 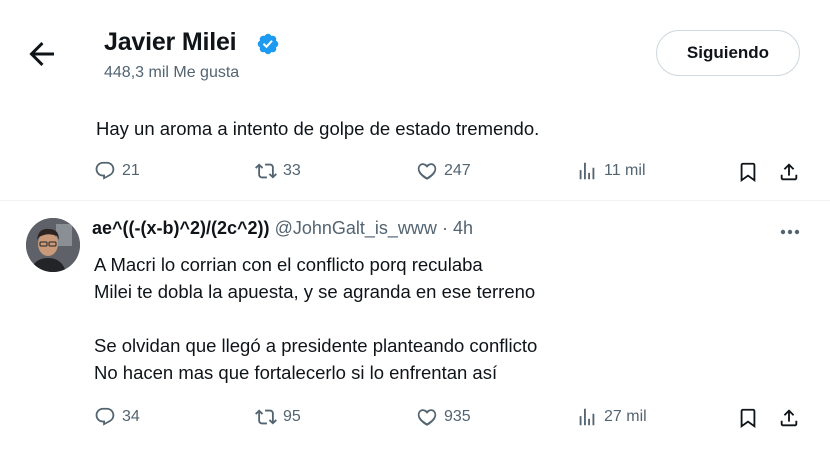 What do you see at coordinates (268, 44) in the screenshot?
I see `verified-badge-icon` at bounding box center [268, 44].